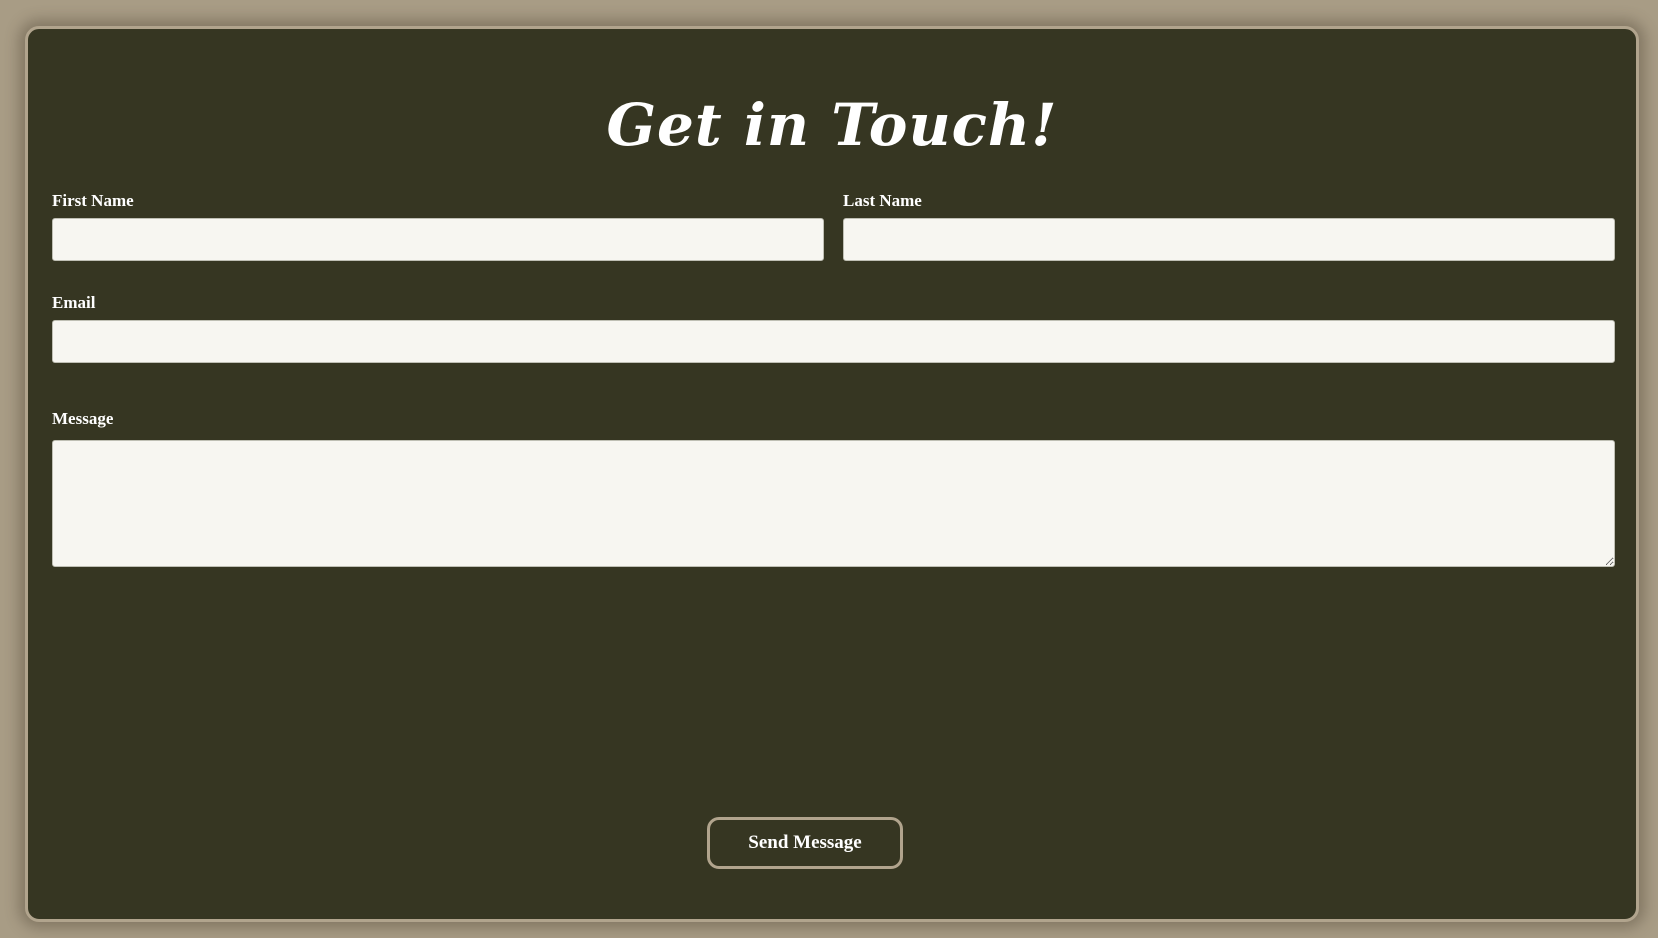  What do you see at coordinates (833, 503) in the screenshot?
I see `message-textarea` at bounding box center [833, 503].